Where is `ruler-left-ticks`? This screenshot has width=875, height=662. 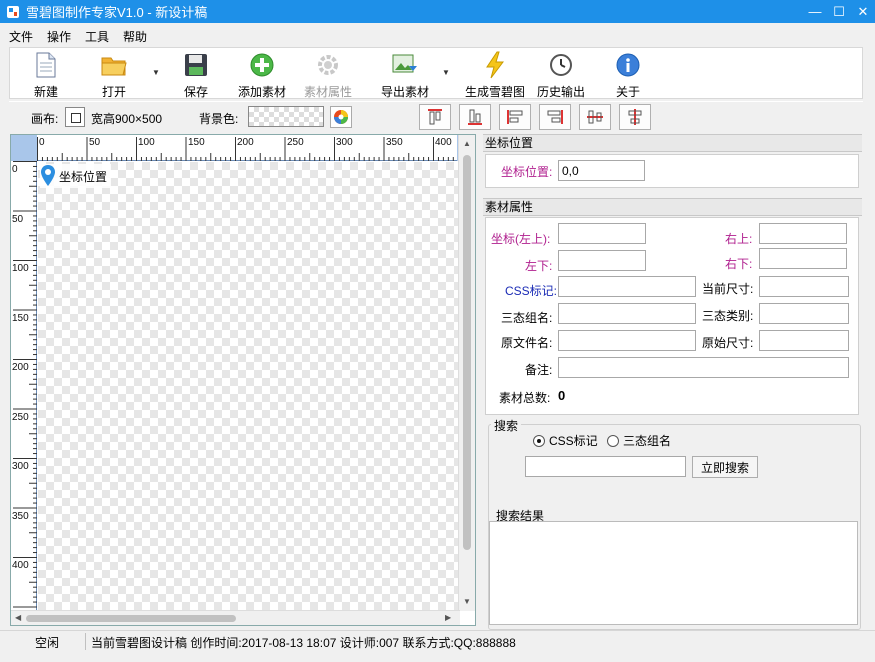
ruler-left-ticks is located at coordinates (25, 384).